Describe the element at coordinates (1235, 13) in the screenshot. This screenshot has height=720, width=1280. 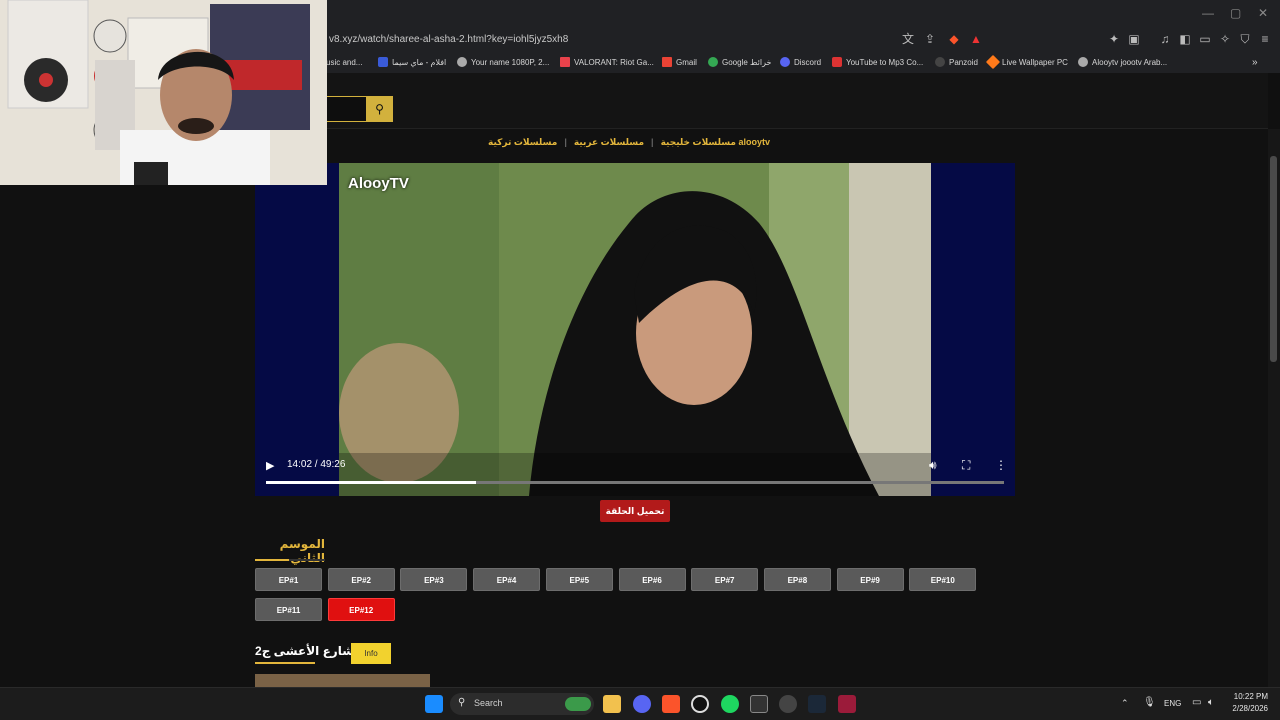
I see `maximize-icon: ▢` at that location.